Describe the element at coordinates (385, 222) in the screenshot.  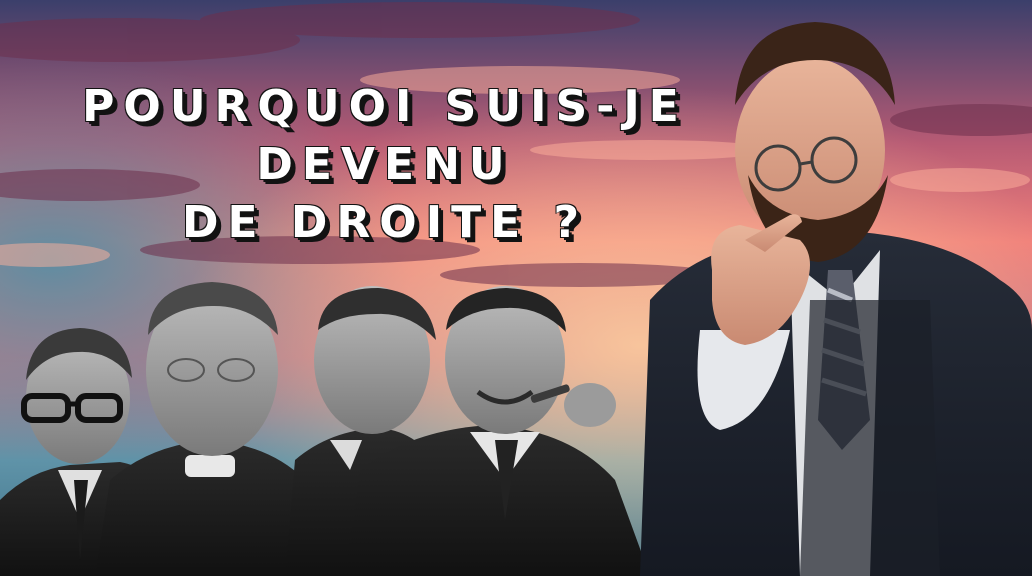
I see `title-line-3: DE DROITE ?` at that location.